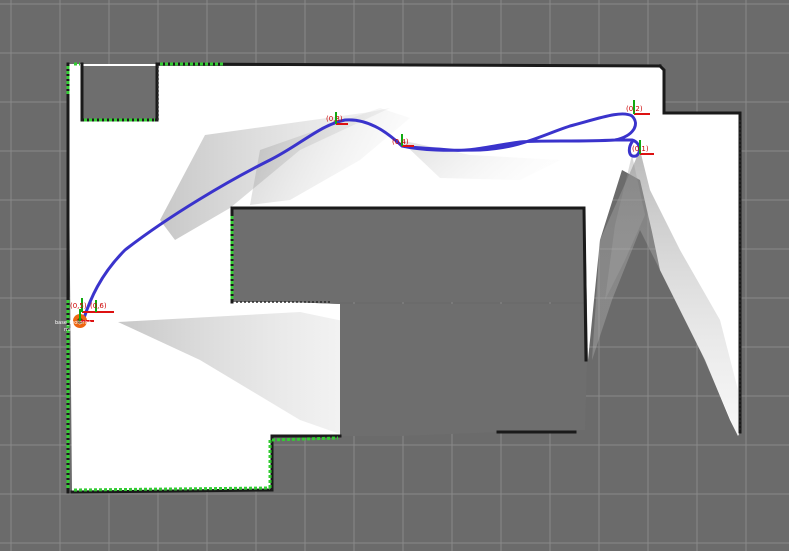  What do you see at coordinates (334, 119) in the screenshot?
I see `waypoint-label-3: (0,3)` at bounding box center [334, 119].